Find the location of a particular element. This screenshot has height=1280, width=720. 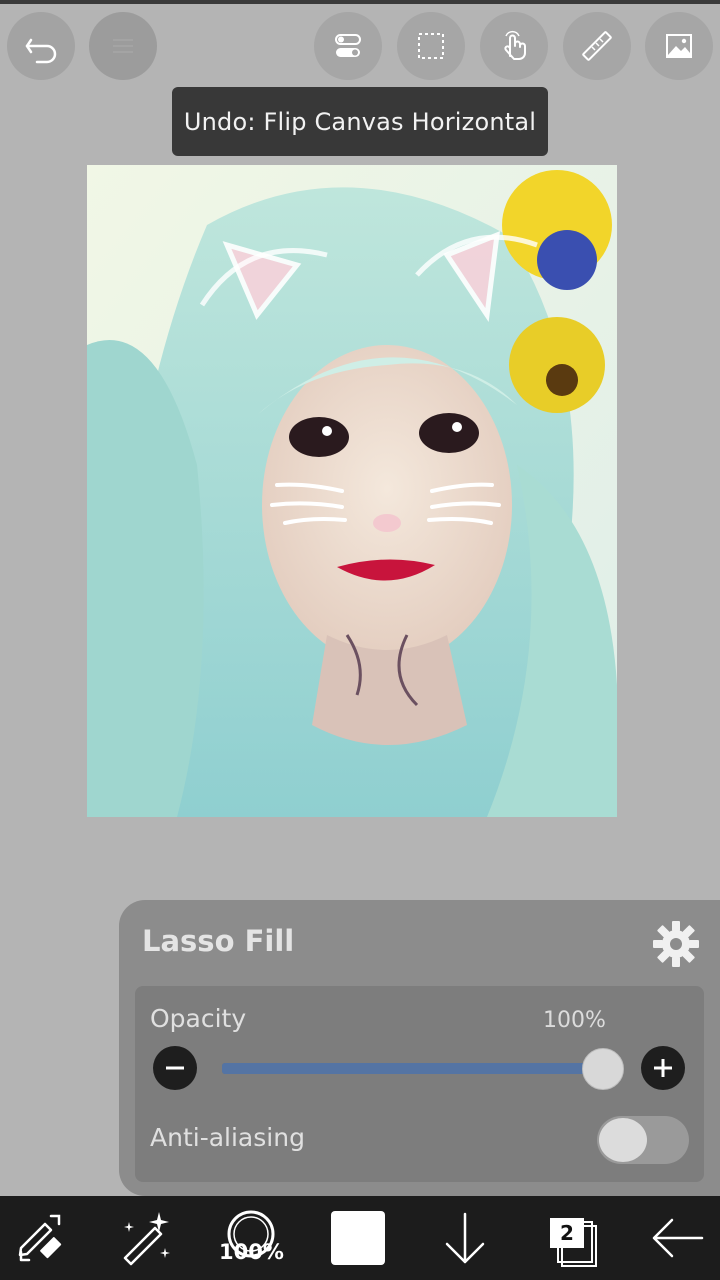

toast-text: Undo: Flip Canvas Horizontal is located at coordinates (360, 121).